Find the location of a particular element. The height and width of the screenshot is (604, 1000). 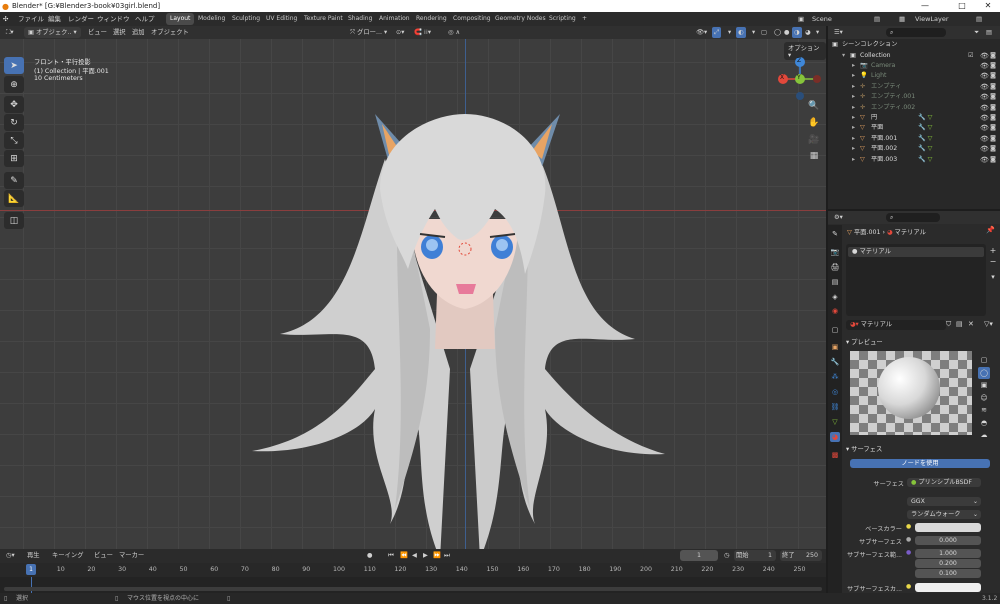

transform-tool-icon: ⊞ is located at coordinates (14, 158).